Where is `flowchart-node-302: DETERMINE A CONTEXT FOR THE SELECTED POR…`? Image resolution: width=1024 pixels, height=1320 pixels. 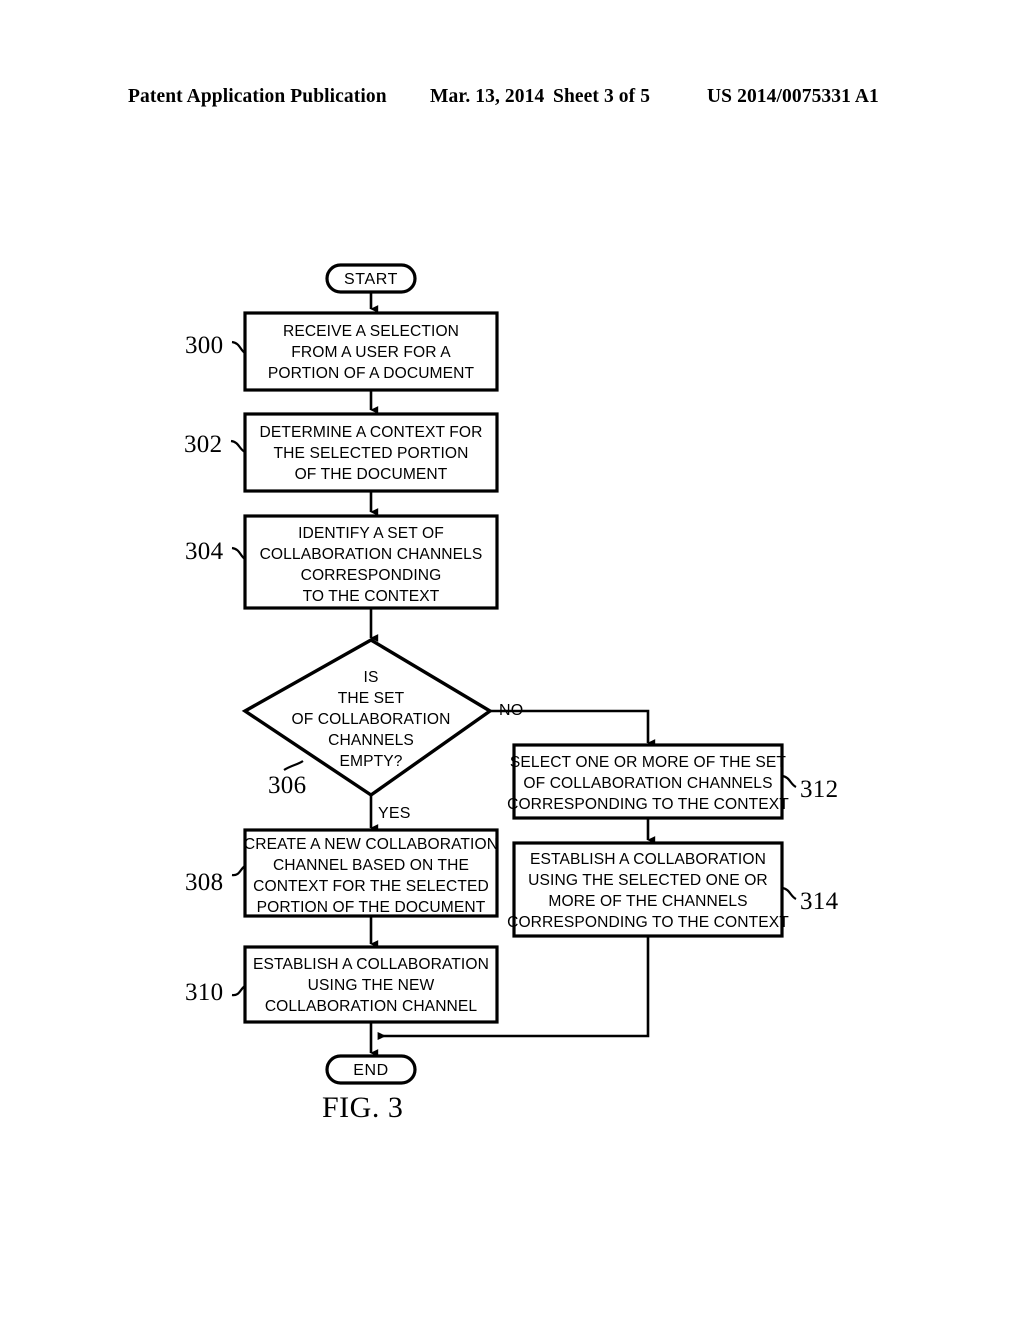 flowchart-node-302: DETERMINE A CONTEXT FOR THE SELECTED POR… is located at coordinates (341, 452).